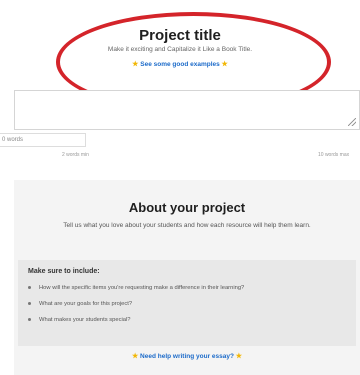 The image size is (360, 375). What do you see at coordinates (43, 140) in the screenshot?
I see `word-count: 0 words` at bounding box center [43, 140].